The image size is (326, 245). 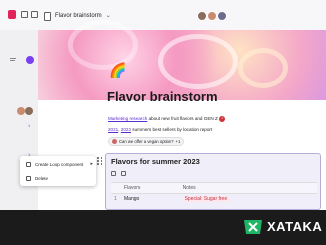 What do you see at coordinates (126, 129) in the screenshot?
I see `report-2022-link: 2022` at bounding box center [126, 129].